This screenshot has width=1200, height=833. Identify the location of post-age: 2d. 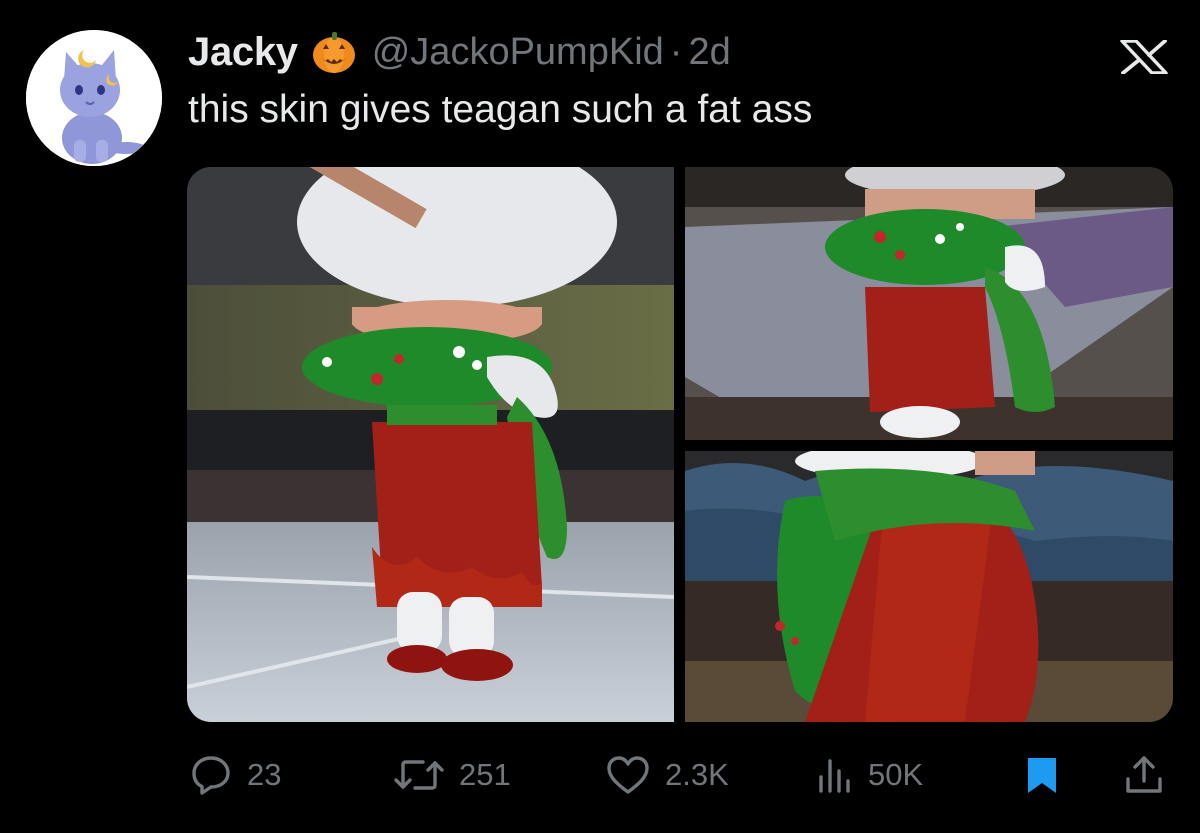
(709, 52).